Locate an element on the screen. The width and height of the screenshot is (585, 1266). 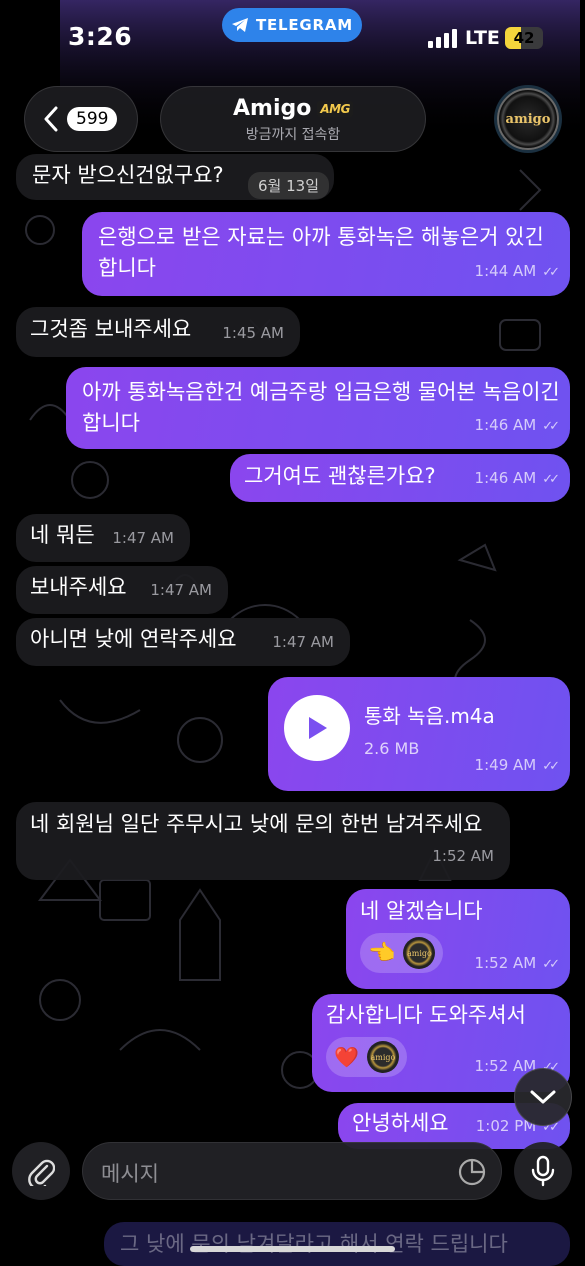
sticker-icon is located at coordinates (472, 1172).